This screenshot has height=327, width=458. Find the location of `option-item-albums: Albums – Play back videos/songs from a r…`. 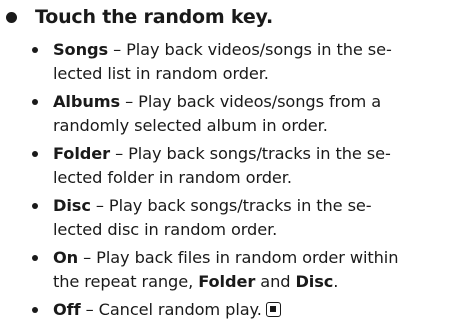

option-item-albums: Albums – Play back videos/songs from a r… is located at coordinates (242, 113).